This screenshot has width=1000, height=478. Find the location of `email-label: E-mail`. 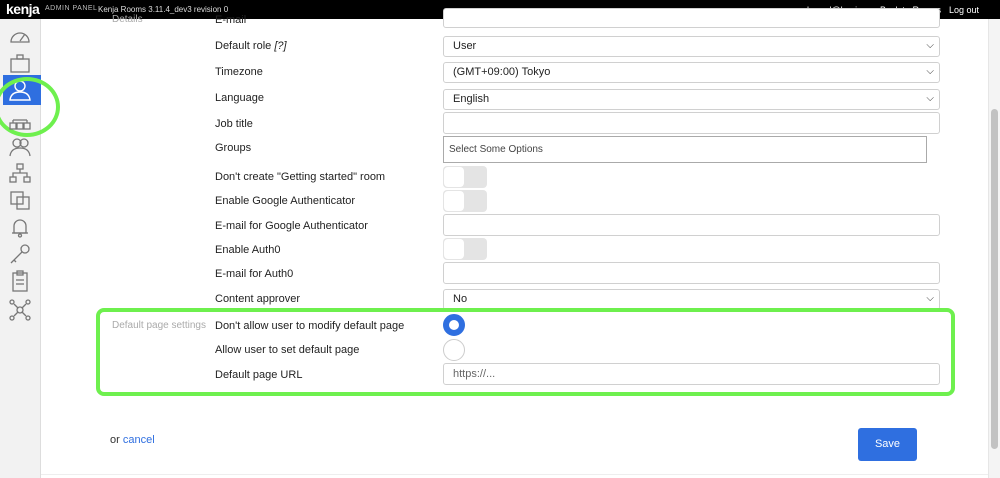

email-label: E-mail is located at coordinates (231, 20).